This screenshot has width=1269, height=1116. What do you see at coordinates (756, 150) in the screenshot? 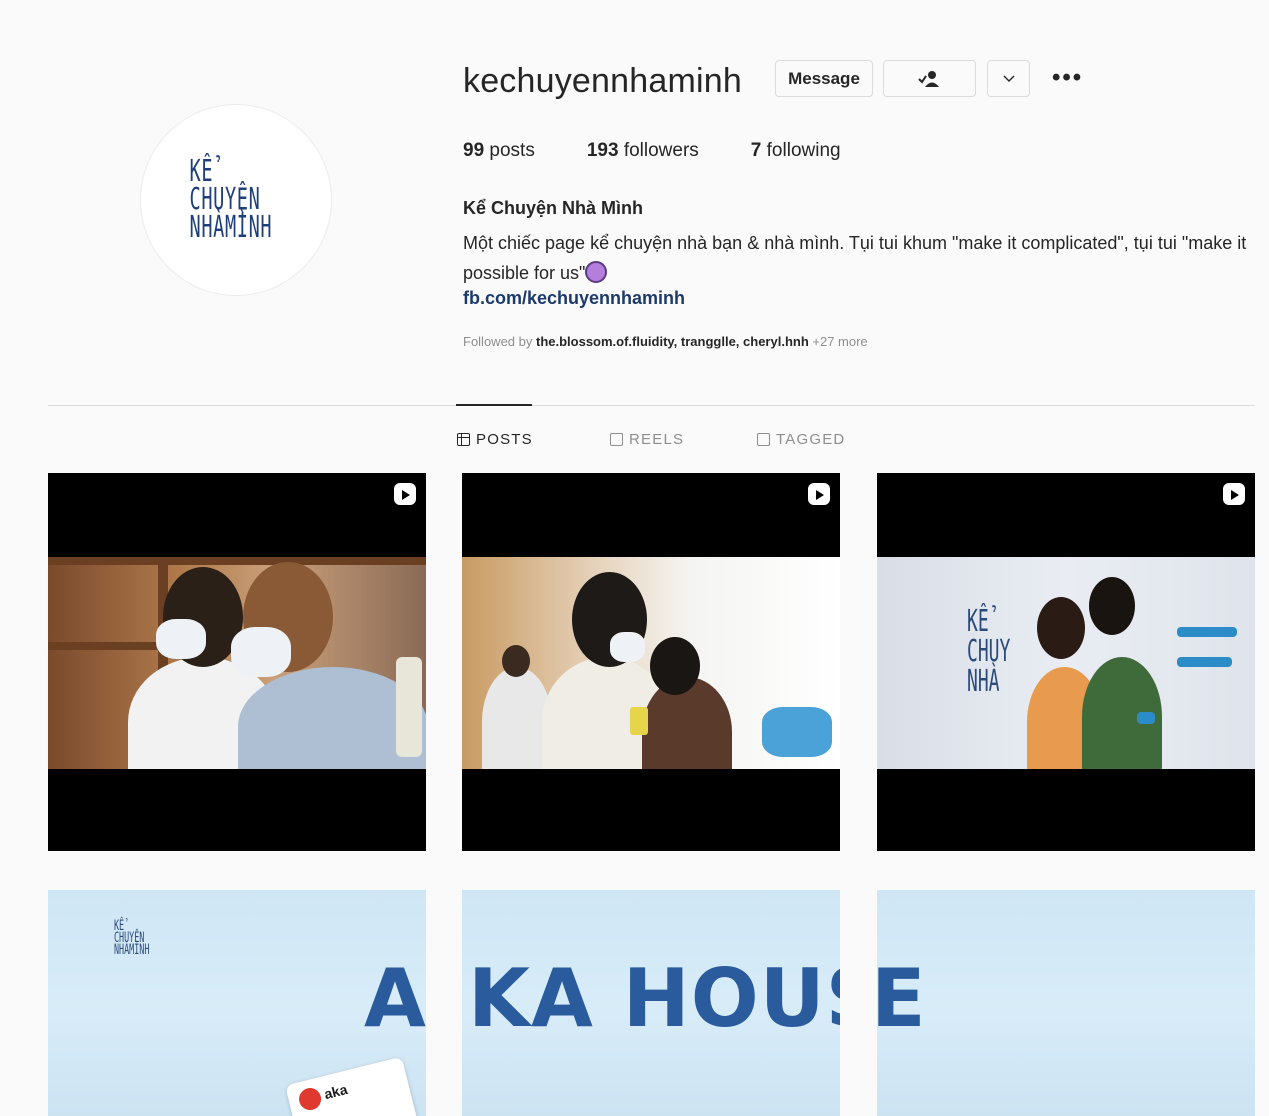
I see `following-count: 7` at bounding box center [756, 150].